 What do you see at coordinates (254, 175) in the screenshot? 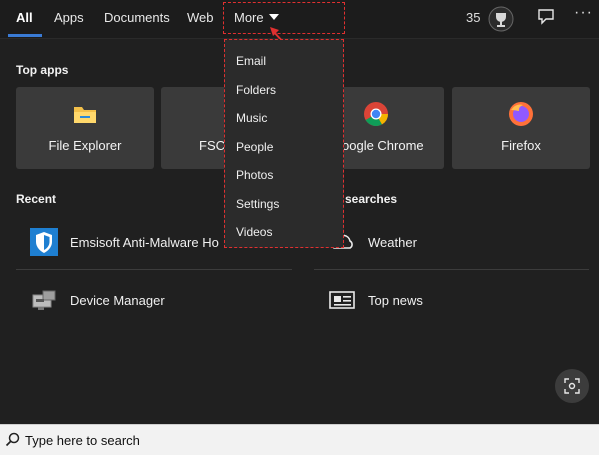
I see `menu-item-photos: Photos` at bounding box center [254, 175].